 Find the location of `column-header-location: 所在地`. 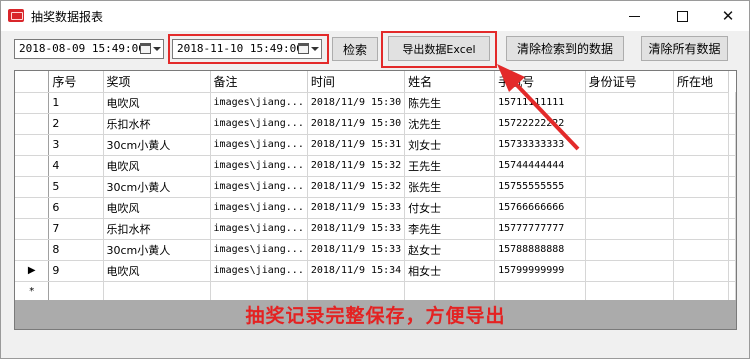

column-header-location: 所在地 is located at coordinates (701, 82).